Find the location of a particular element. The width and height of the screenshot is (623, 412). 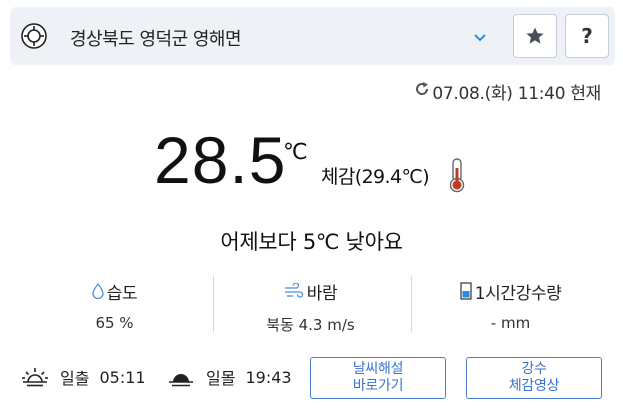

sunset: 일몰 19:43 is located at coordinates (230, 377).